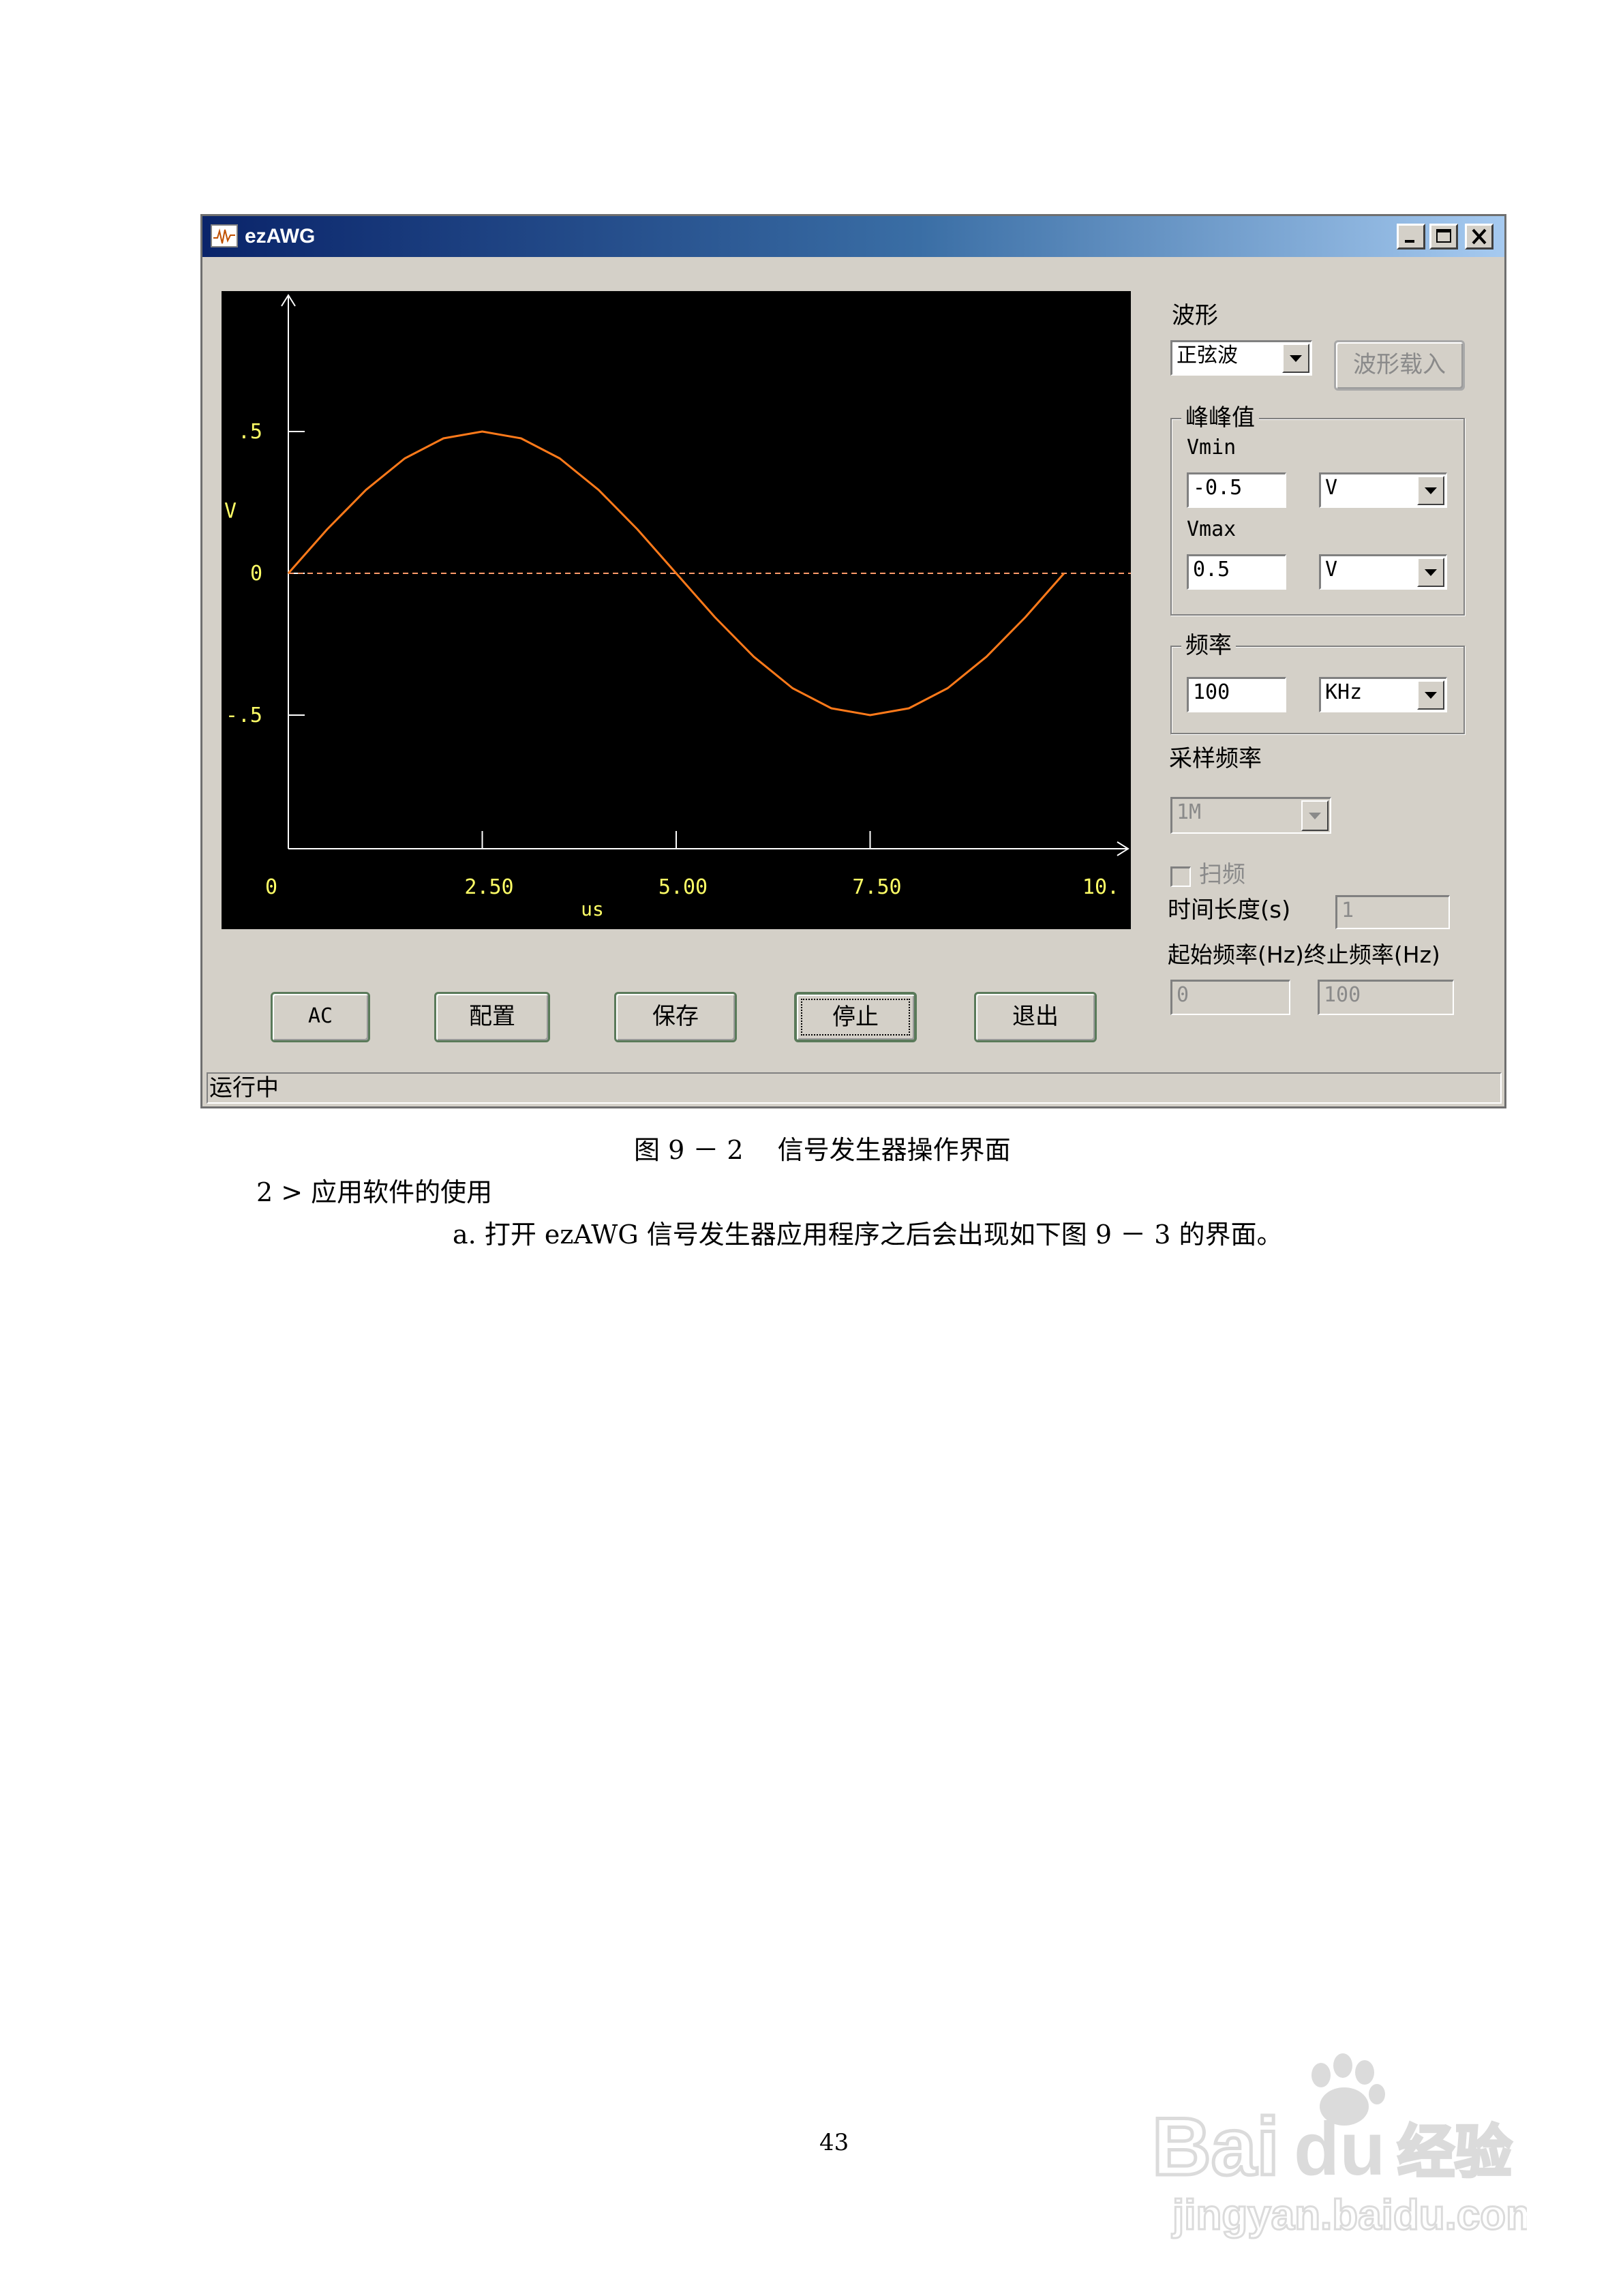  Describe the element at coordinates (823, 1150) in the screenshot. I see `figure-caption: 图 9 － 2 信号发生器操作界面` at that location.